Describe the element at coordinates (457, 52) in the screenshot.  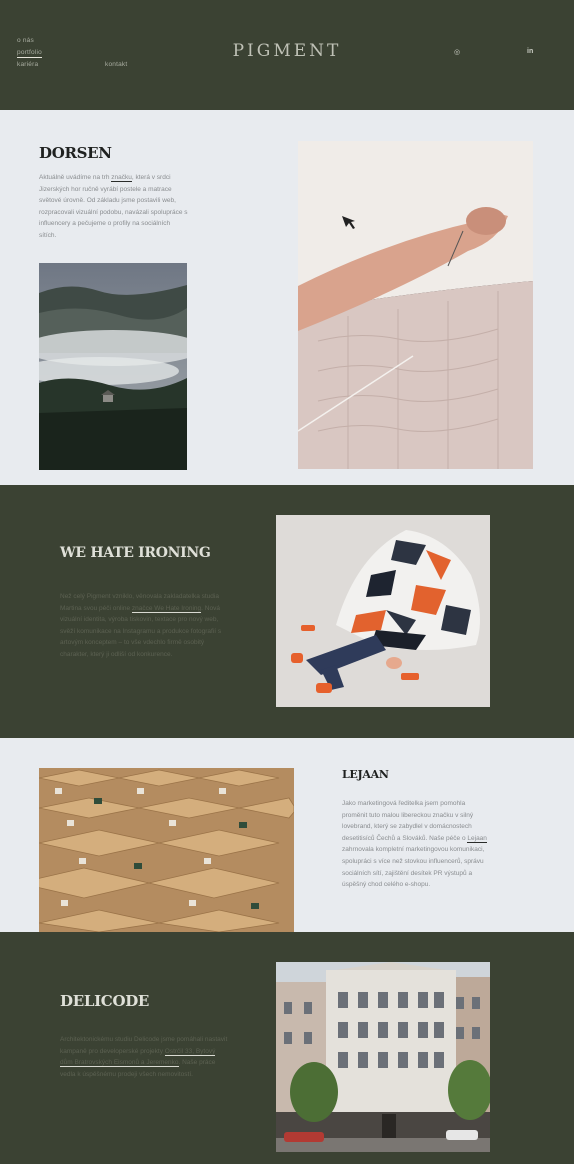
I see `instagram-icon: ◎` at that location.